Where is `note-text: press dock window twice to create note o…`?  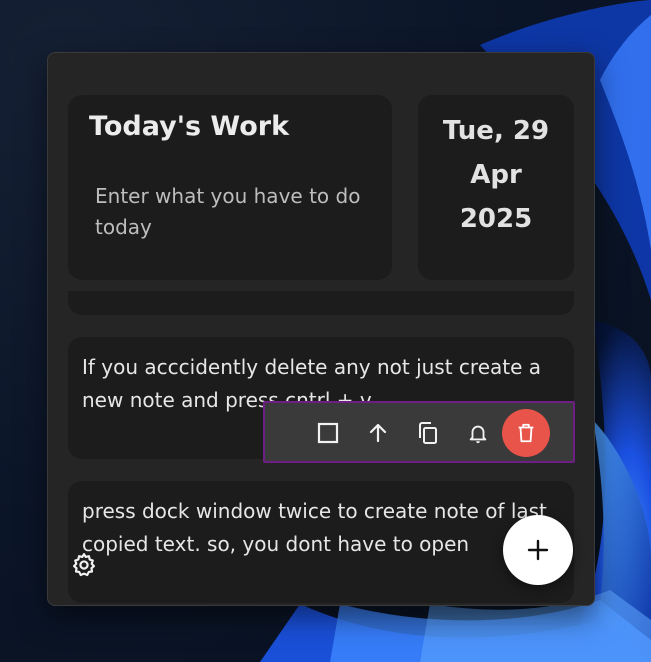 note-text: press dock window twice to create note o… is located at coordinates (323, 528).